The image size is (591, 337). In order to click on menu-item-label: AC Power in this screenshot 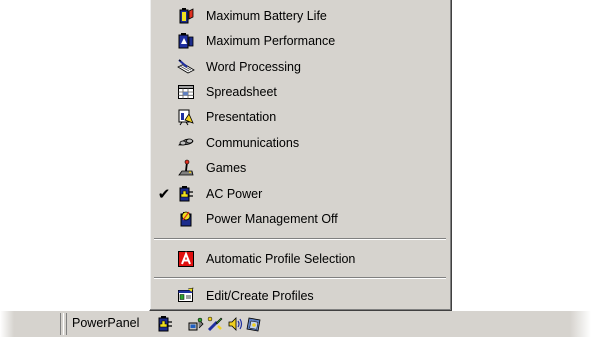, I will do `click(234, 194)`.